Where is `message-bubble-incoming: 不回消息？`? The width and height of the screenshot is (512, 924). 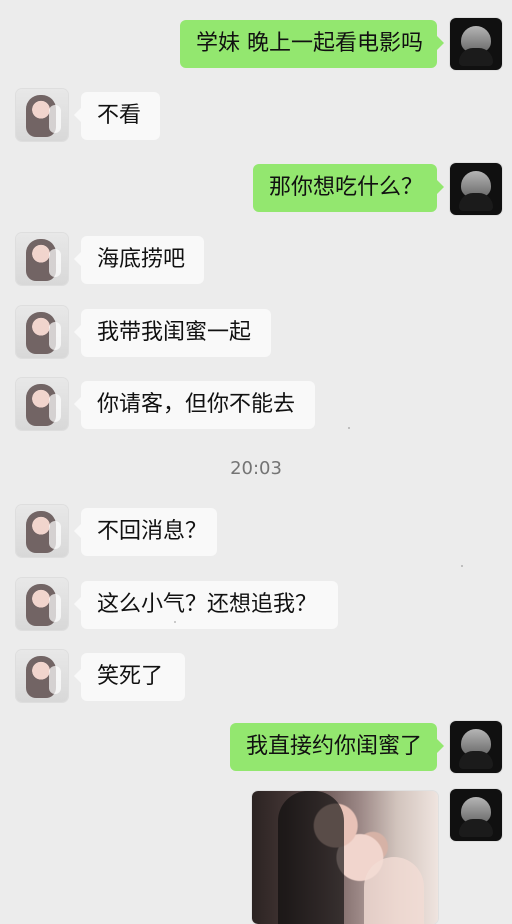
message-bubble-incoming: 不回消息？ is located at coordinates (145, 532).